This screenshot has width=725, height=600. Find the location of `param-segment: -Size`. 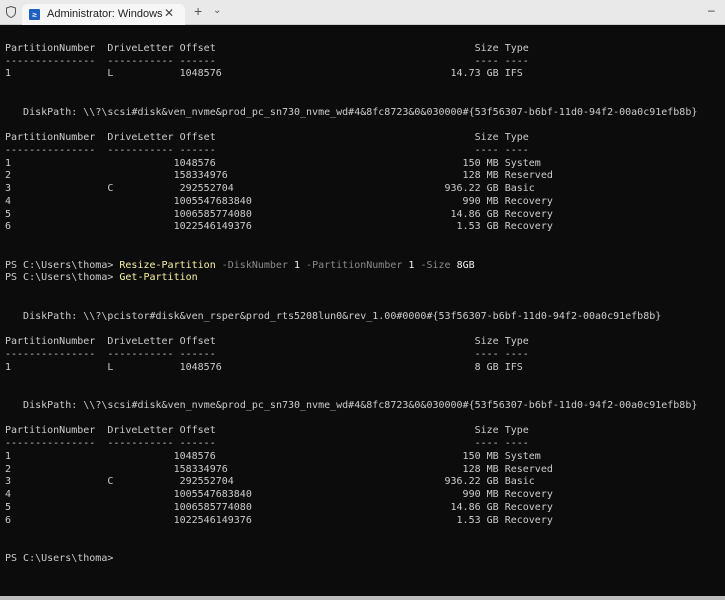

param-segment: -Size is located at coordinates (435, 265).